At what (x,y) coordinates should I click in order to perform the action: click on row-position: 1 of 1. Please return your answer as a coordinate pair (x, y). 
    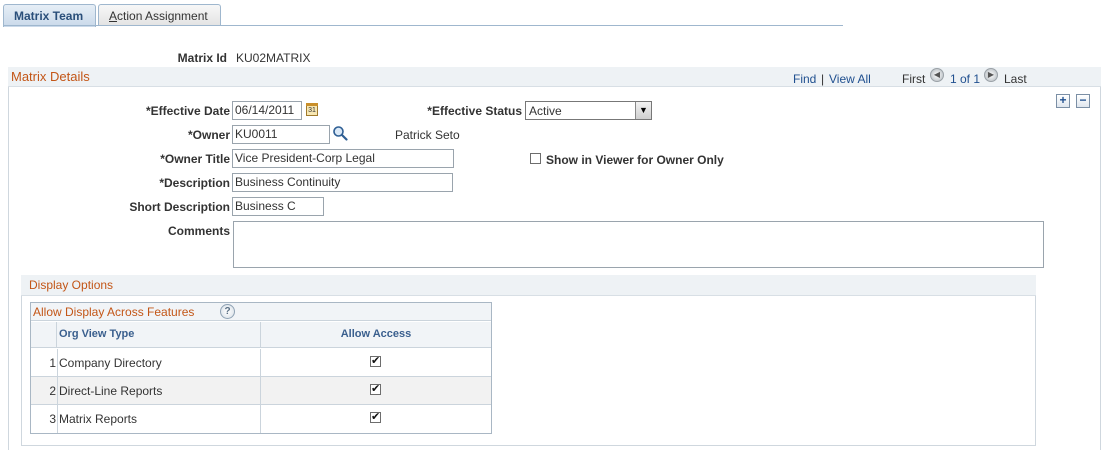
    Looking at the image, I should click on (965, 79).